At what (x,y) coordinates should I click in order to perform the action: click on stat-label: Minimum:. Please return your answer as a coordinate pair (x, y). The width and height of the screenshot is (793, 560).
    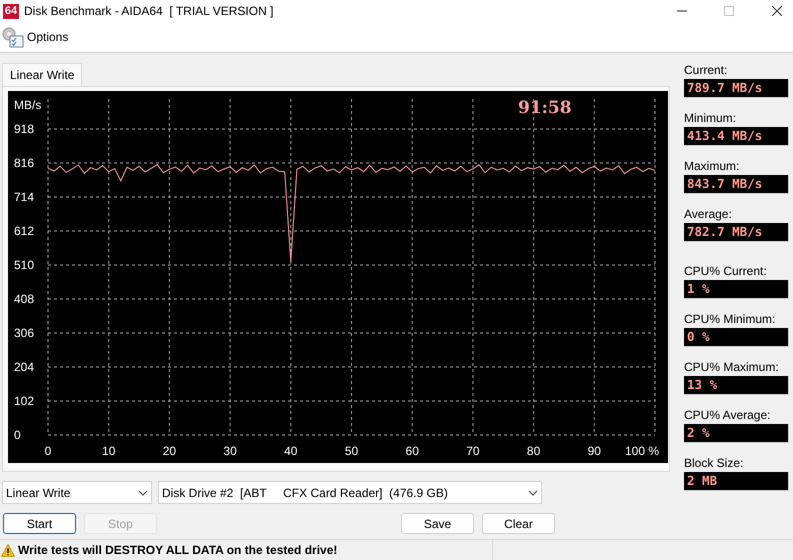
    Looking at the image, I should click on (711, 119).